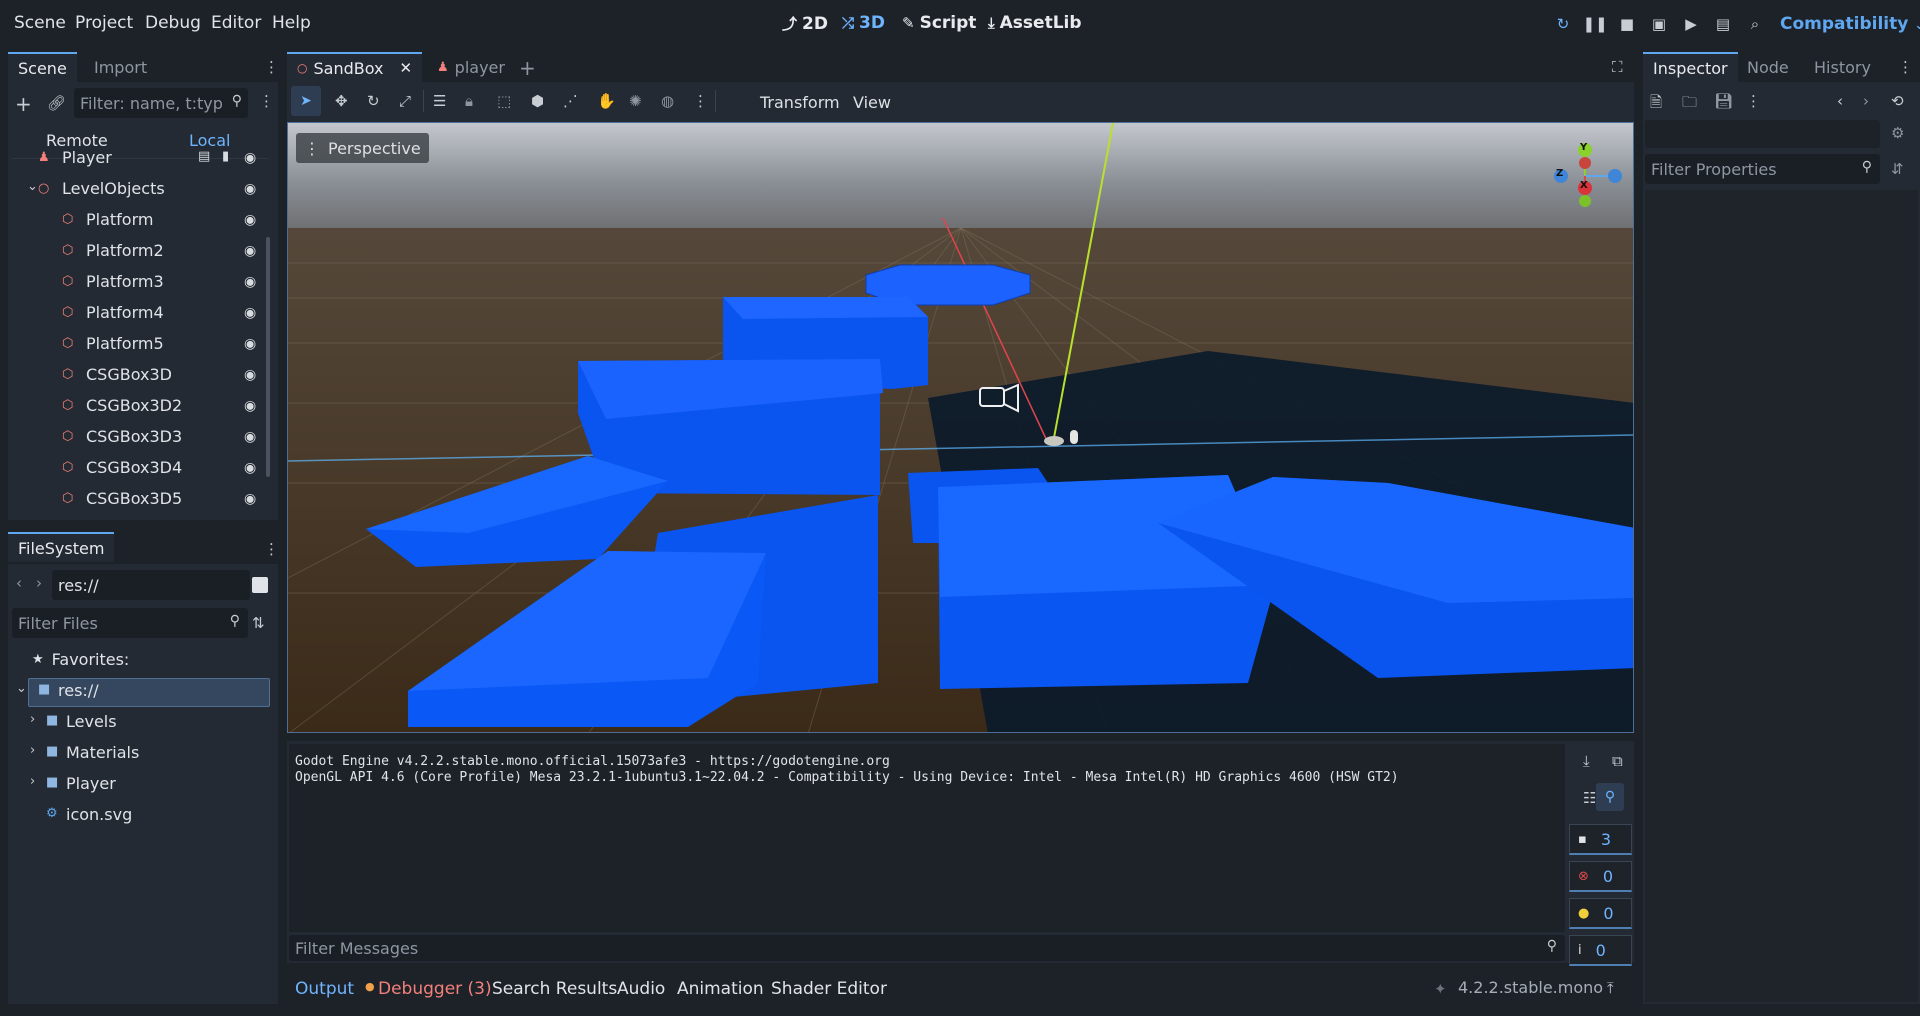 This screenshot has height=1016, width=1920. Describe the element at coordinates (1627, 24) in the screenshot. I see `stop-icon: ■` at that location.